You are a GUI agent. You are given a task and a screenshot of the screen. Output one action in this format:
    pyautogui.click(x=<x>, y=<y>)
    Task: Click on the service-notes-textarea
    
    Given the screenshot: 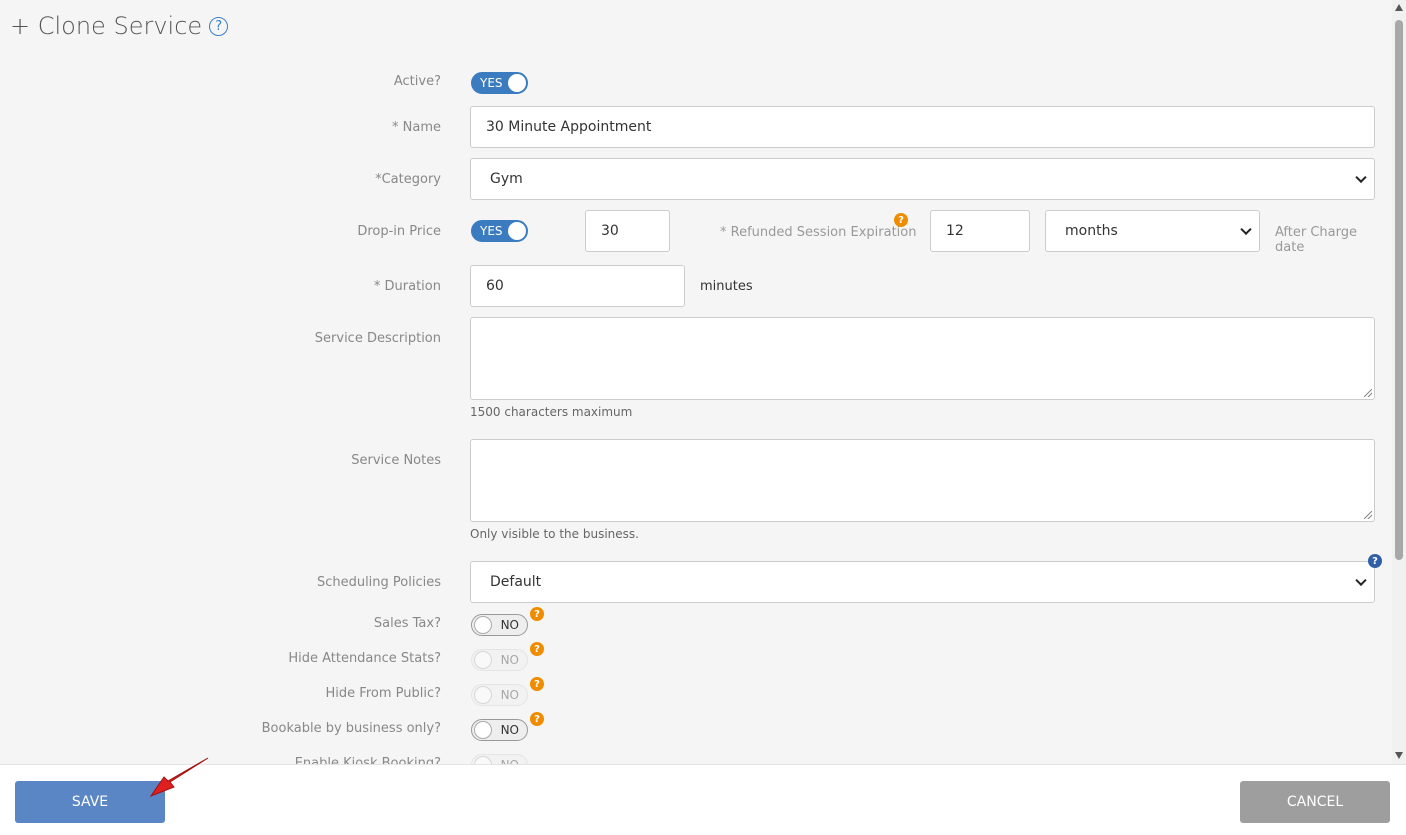 What is the action you would take?
    pyautogui.click(x=922, y=480)
    